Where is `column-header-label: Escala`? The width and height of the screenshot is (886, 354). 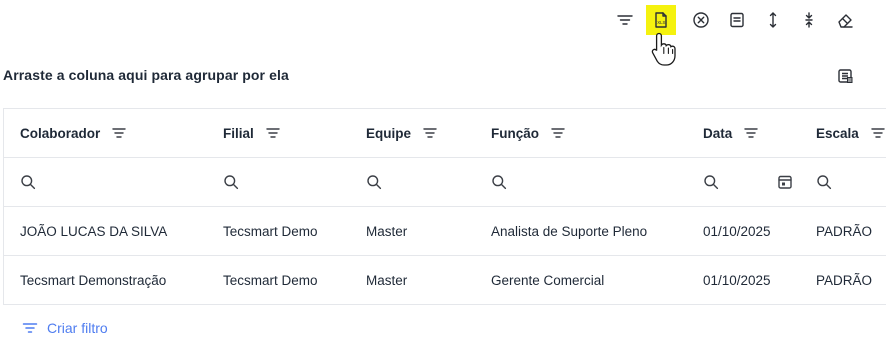 column-header-label: Escala is located at coordinates (837, 133).